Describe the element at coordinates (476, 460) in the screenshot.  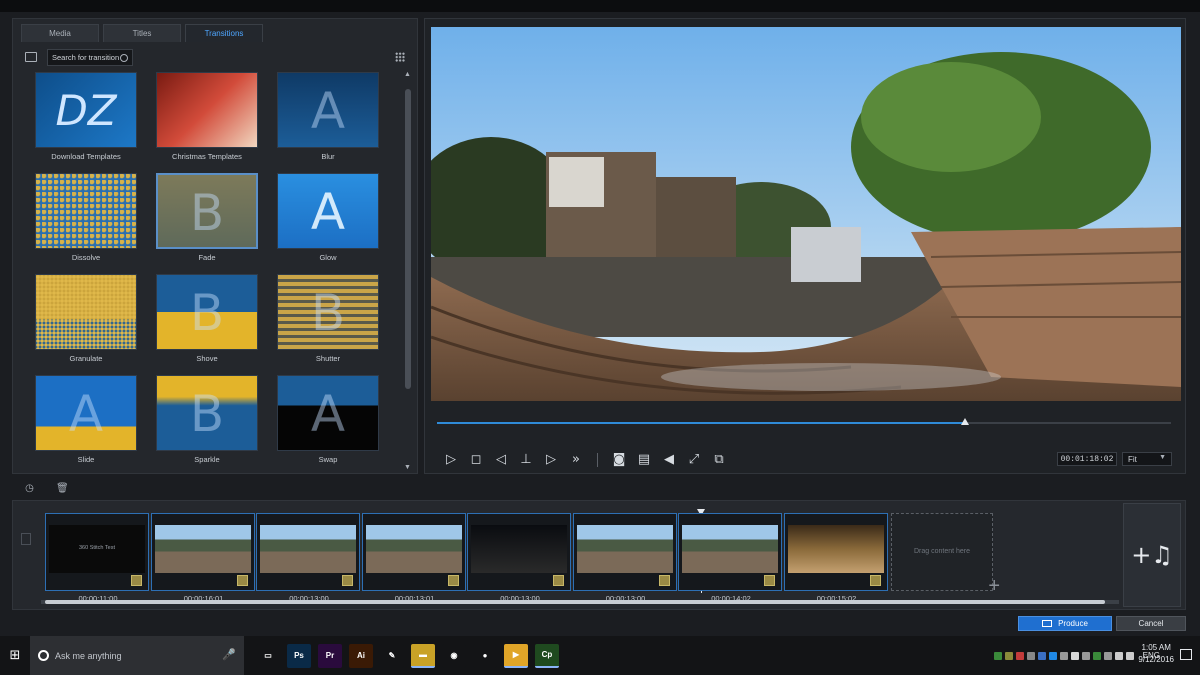
I see `stop-icon: ◻` at that location.